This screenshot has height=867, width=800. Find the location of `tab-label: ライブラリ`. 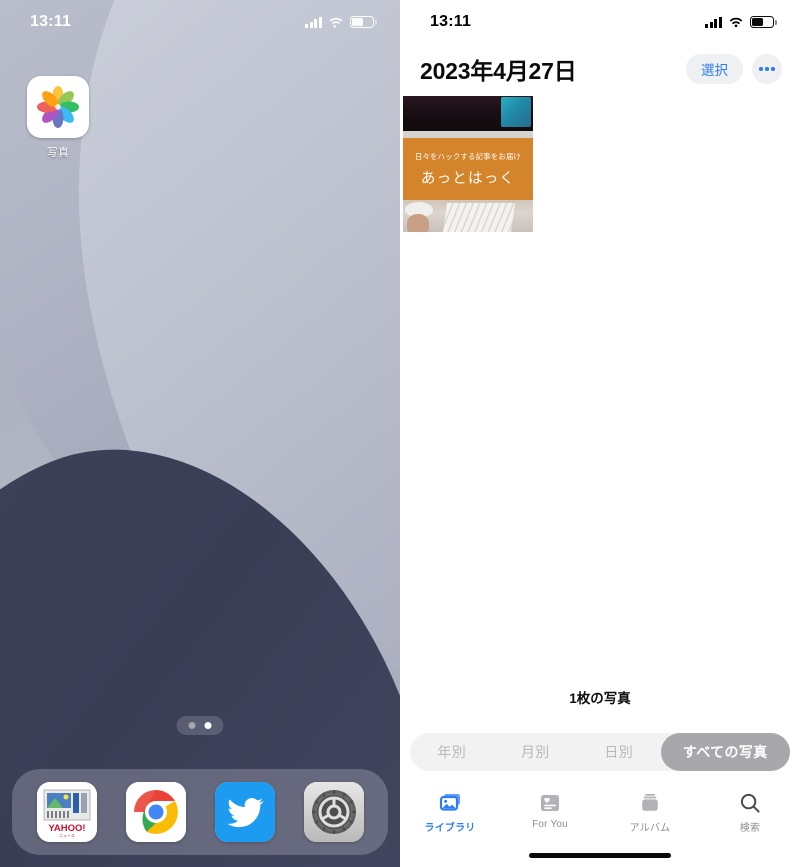

tab-label: ライブラリ is located at coordinates (450, 828).